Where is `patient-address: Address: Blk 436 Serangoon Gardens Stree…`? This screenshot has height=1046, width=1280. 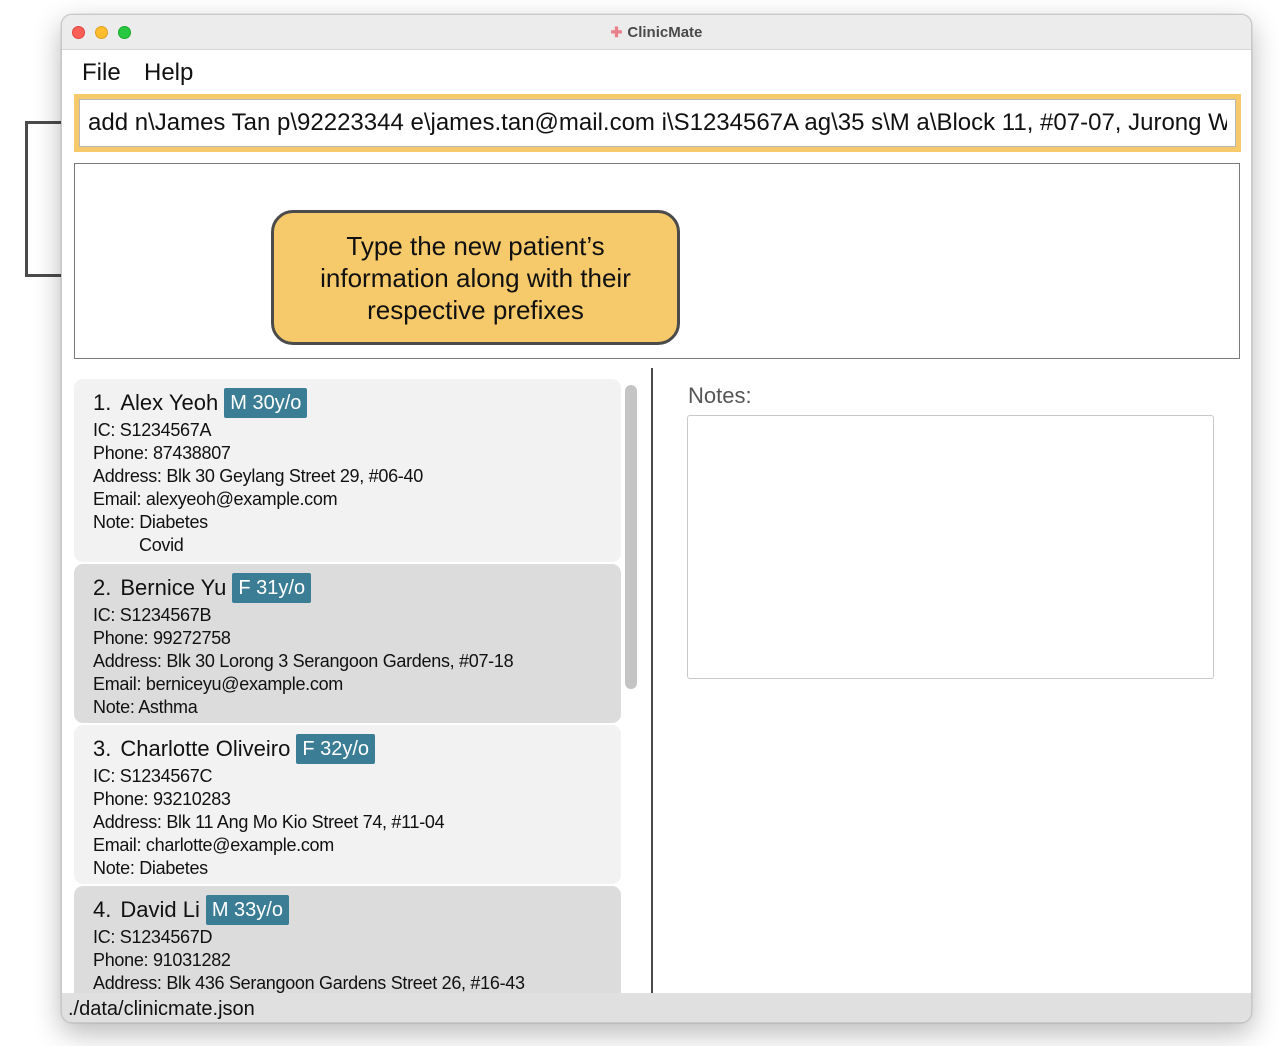 patient-address: Address: Blk 436 Serangoon Gardens Stree… is located at coordinates (309, 983).